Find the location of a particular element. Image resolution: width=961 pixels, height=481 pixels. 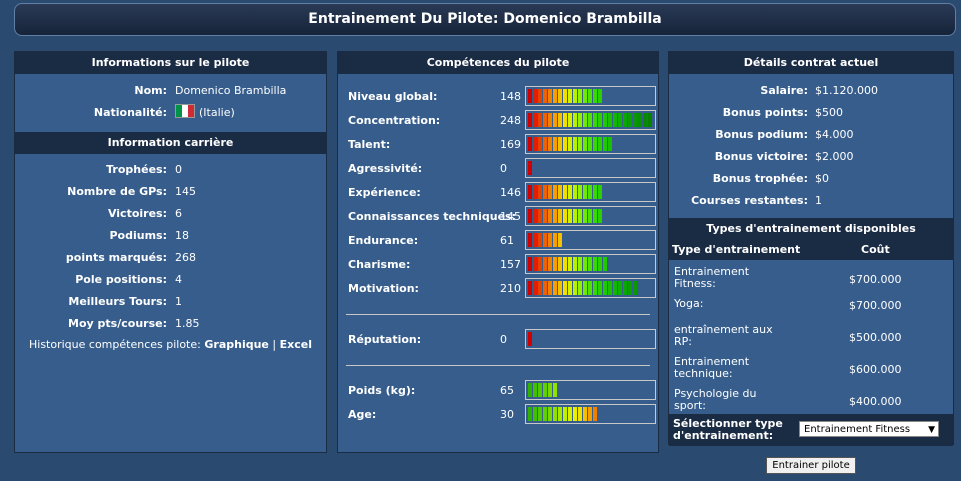

skill-label: Talent: is located at coordinates (369, 144).